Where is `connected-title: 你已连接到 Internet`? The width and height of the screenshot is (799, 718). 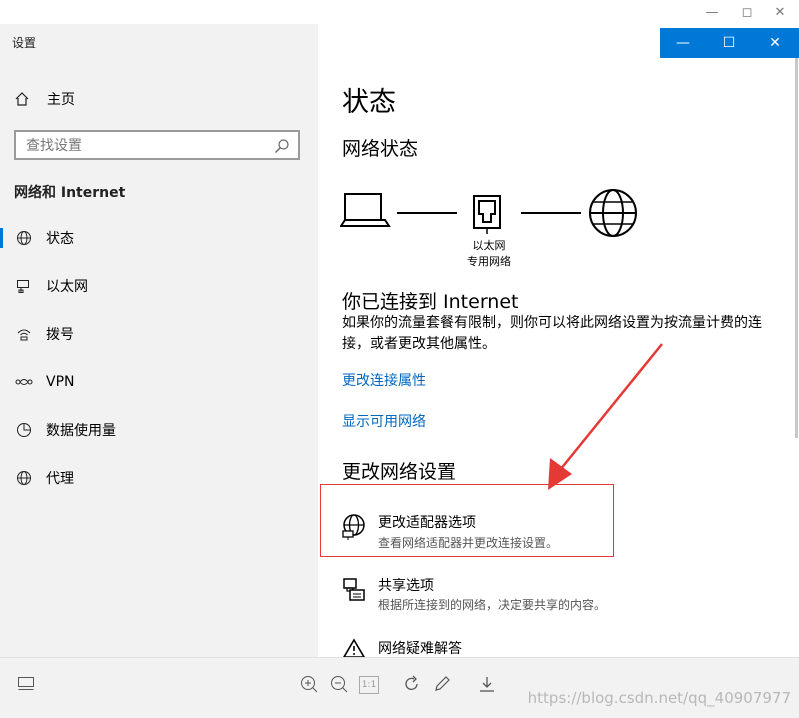
connected-title: 你已连接到 Internet is located at coordinates (430, 302).